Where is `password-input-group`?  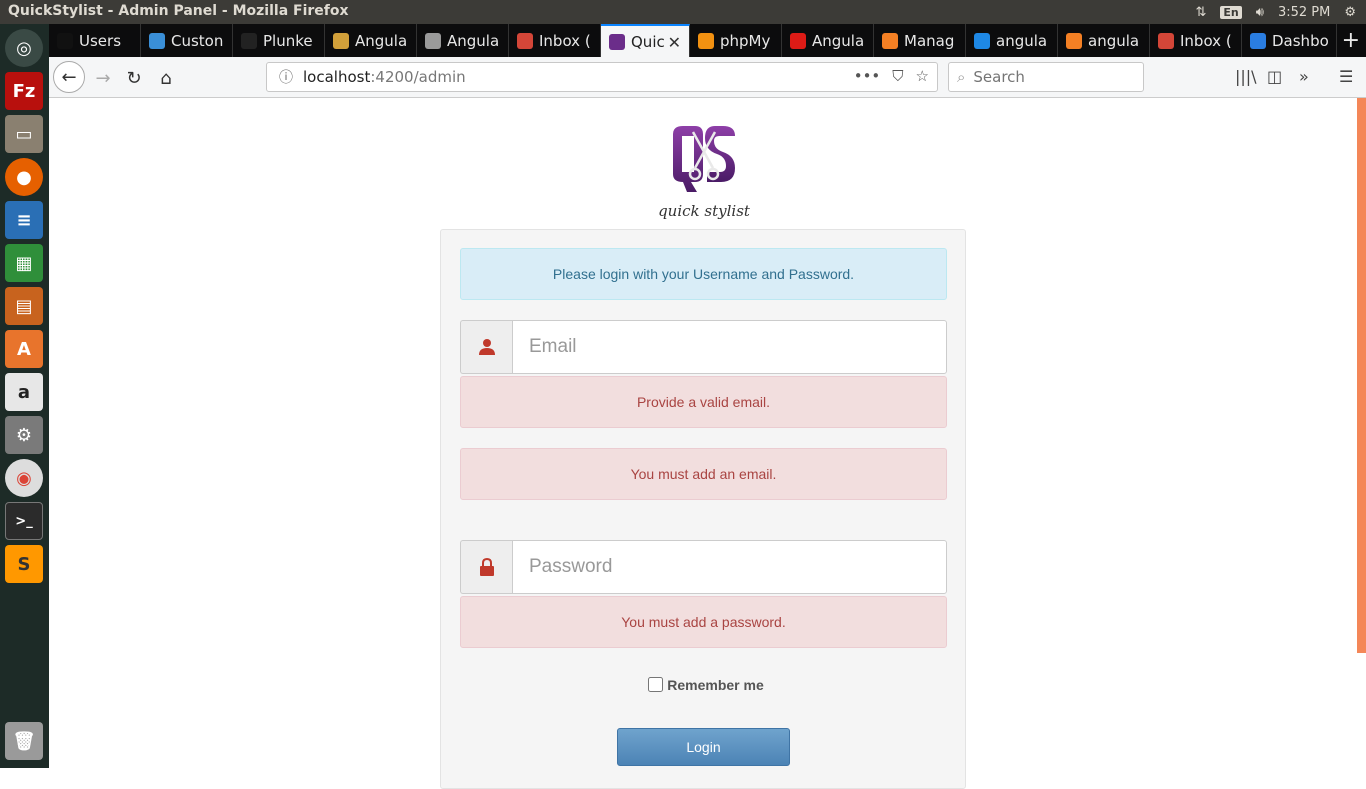
password-input-group is located at coordinates (703, 567).